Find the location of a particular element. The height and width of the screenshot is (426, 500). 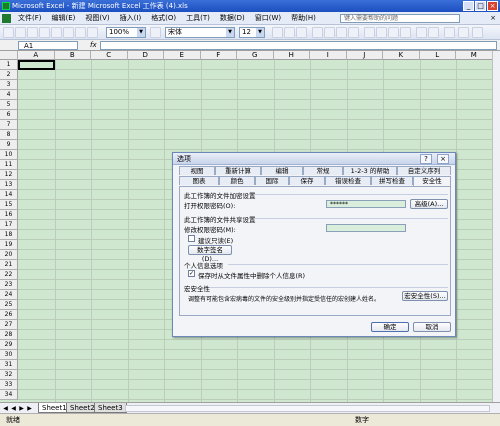

row-header-29: 29 is located at coordinates (9, 345).